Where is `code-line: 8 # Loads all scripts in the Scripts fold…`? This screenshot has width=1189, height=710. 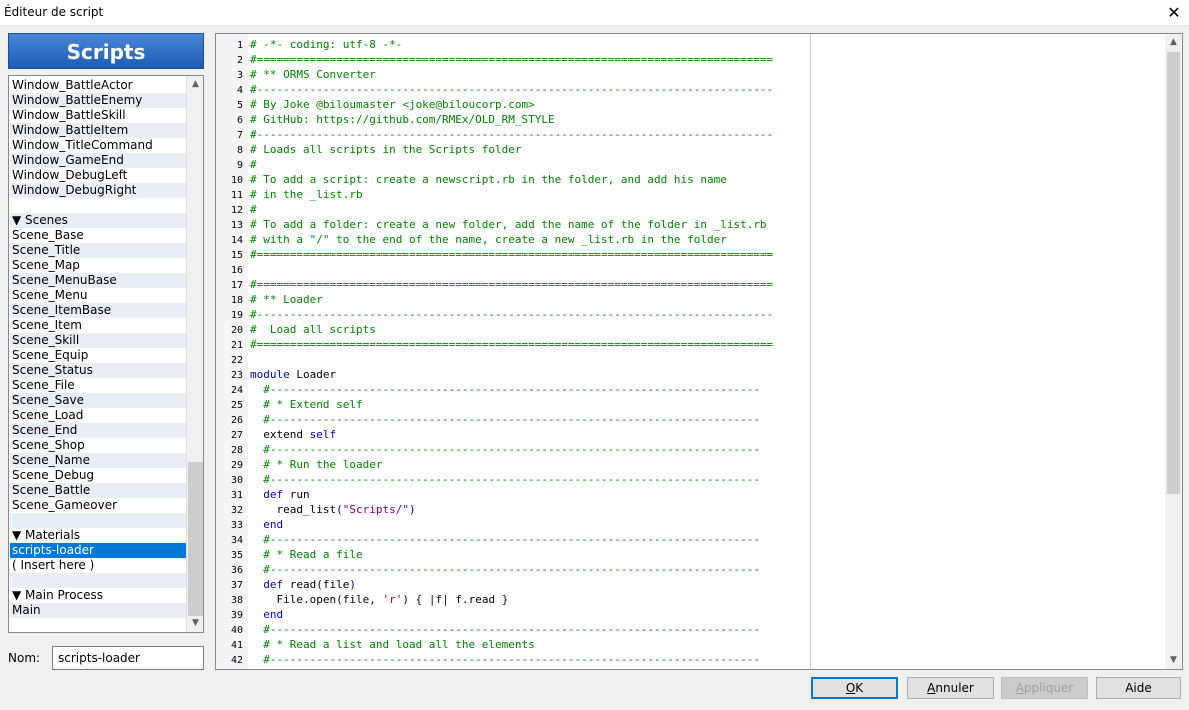
code-line: 8 # Loads all scripts in the Scripts fold… is located at coordinates (691, 149).